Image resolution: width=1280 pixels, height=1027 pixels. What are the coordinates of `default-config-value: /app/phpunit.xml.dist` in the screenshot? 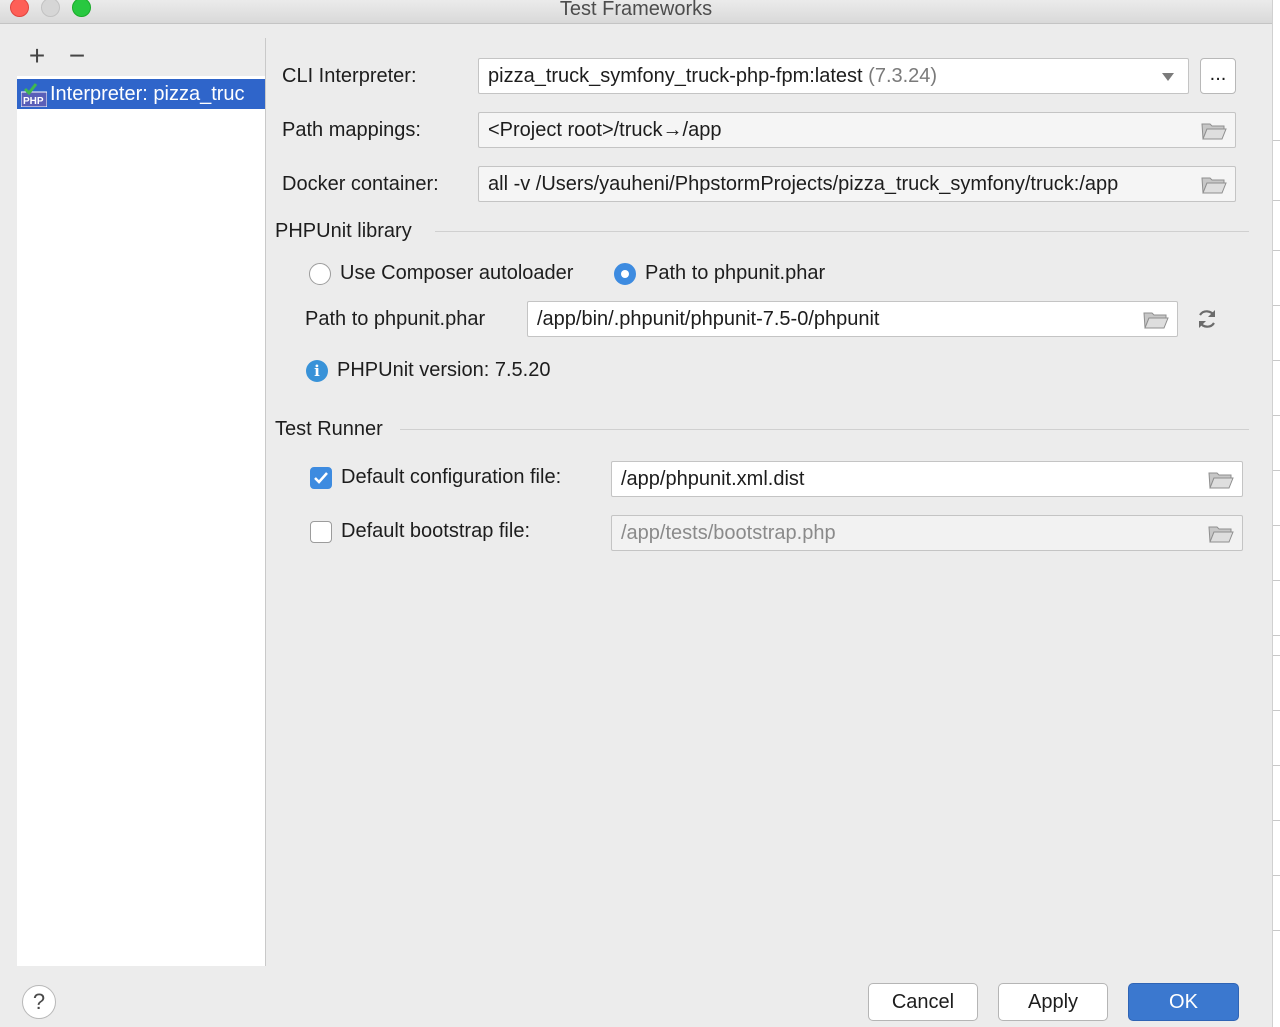 It's located at (713, 479).